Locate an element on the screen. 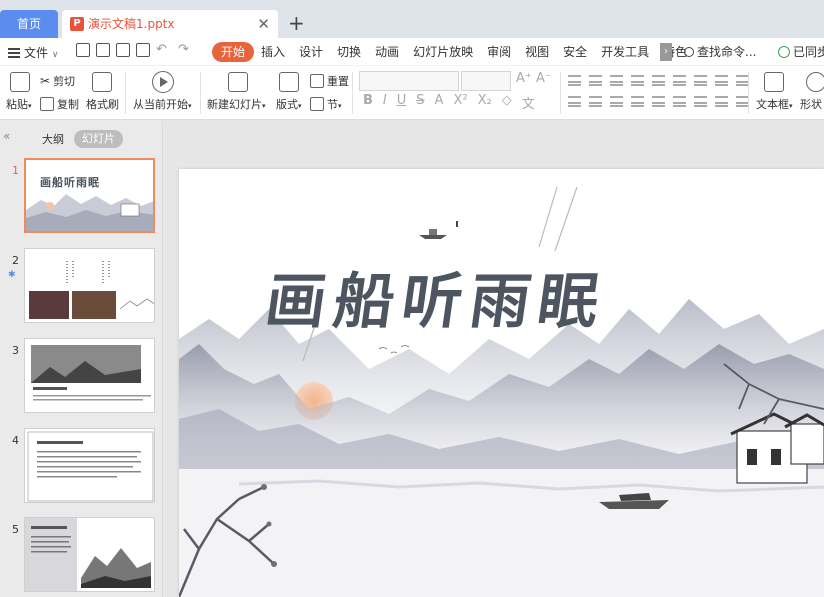  decrease-indent-icon is located at coordinates (616, 80).